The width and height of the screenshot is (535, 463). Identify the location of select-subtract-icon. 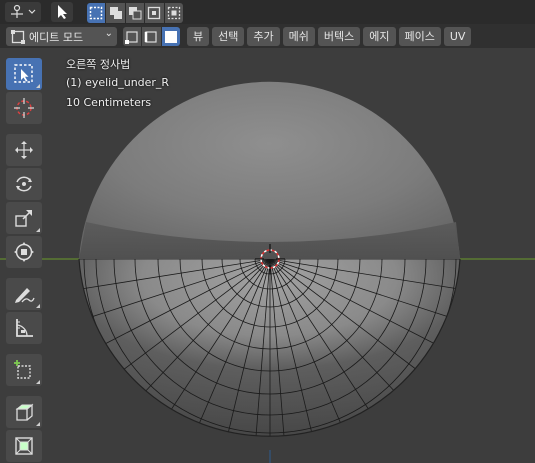
(135, 13).